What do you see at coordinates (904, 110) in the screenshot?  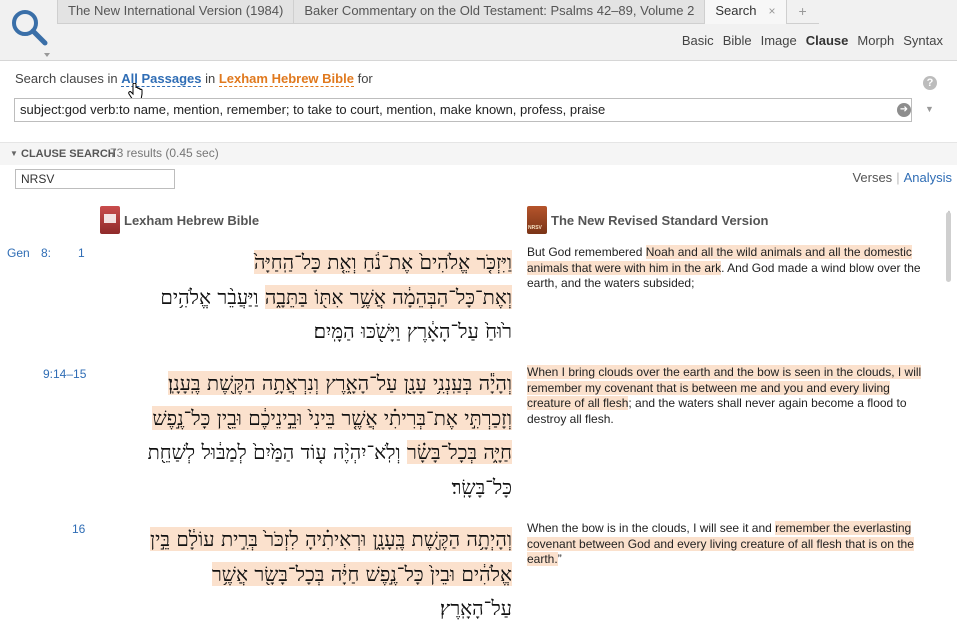 I see `search-go-button: ➜` at bounding box center [904, 110].